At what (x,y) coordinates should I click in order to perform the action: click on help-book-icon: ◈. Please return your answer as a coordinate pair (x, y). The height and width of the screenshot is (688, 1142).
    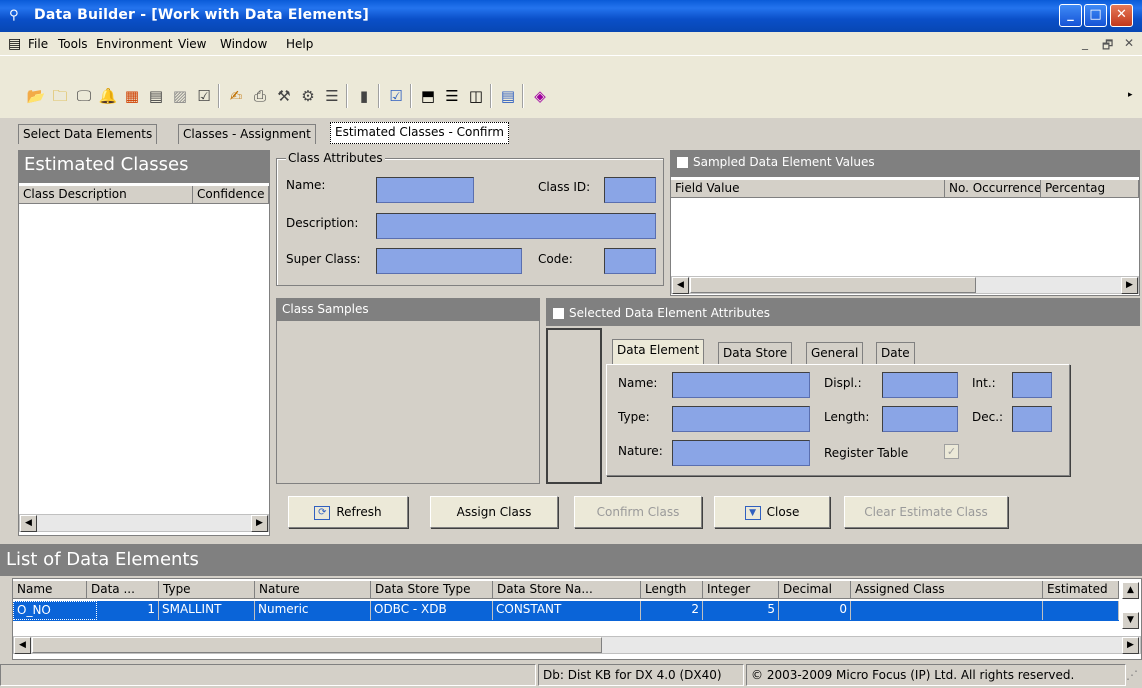
    Looking at the image, I should click on (540, 96).